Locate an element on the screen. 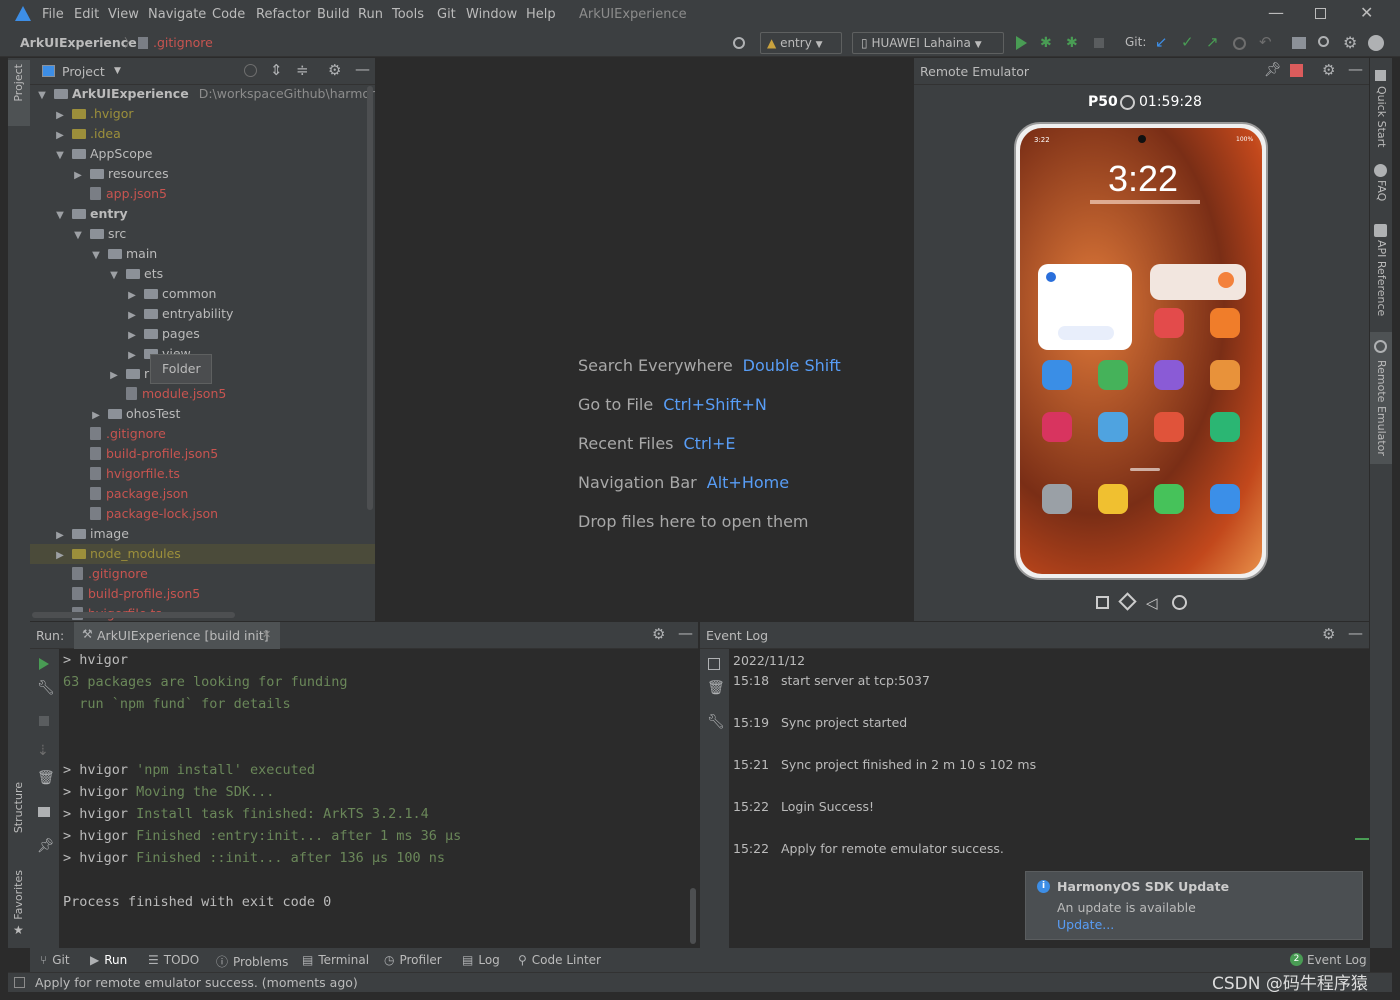 This screenshot has width=1400, height=1000. tree-hscrollbar is located at coordinates (133, 615).